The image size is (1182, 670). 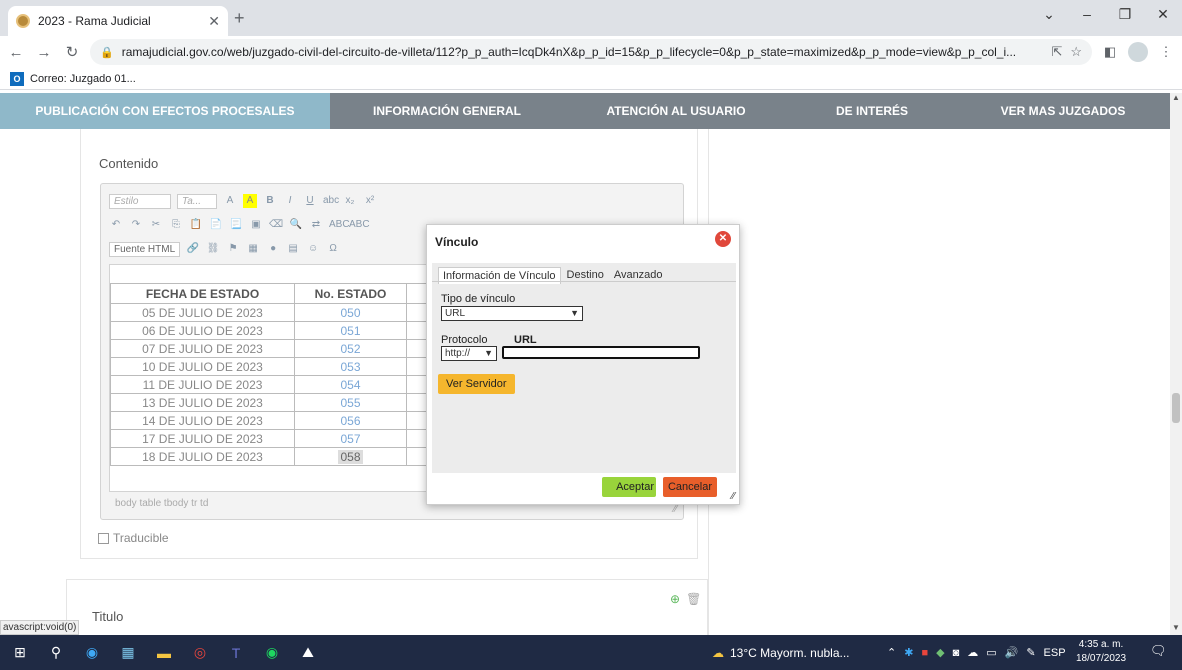 I want to click on forward-icon: →, so click(x=44, y=52).